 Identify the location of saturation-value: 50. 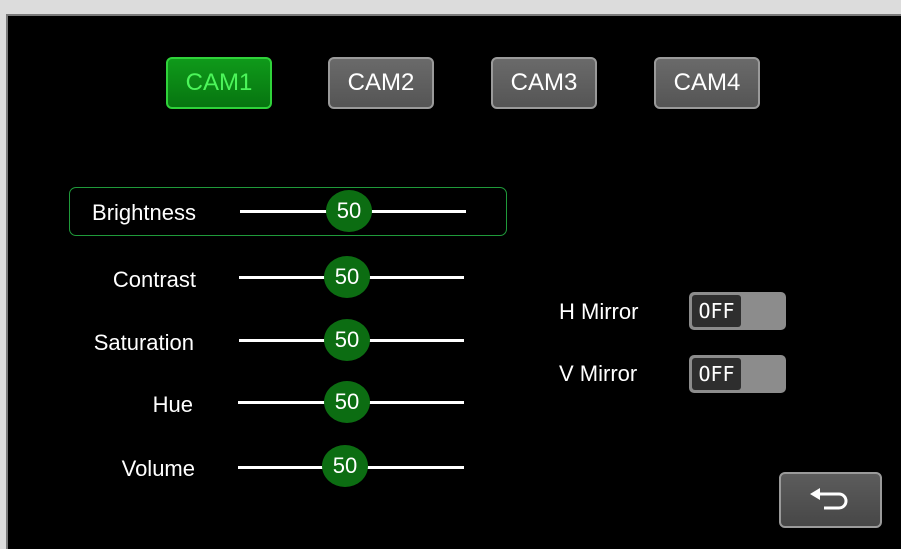
(347, 339).